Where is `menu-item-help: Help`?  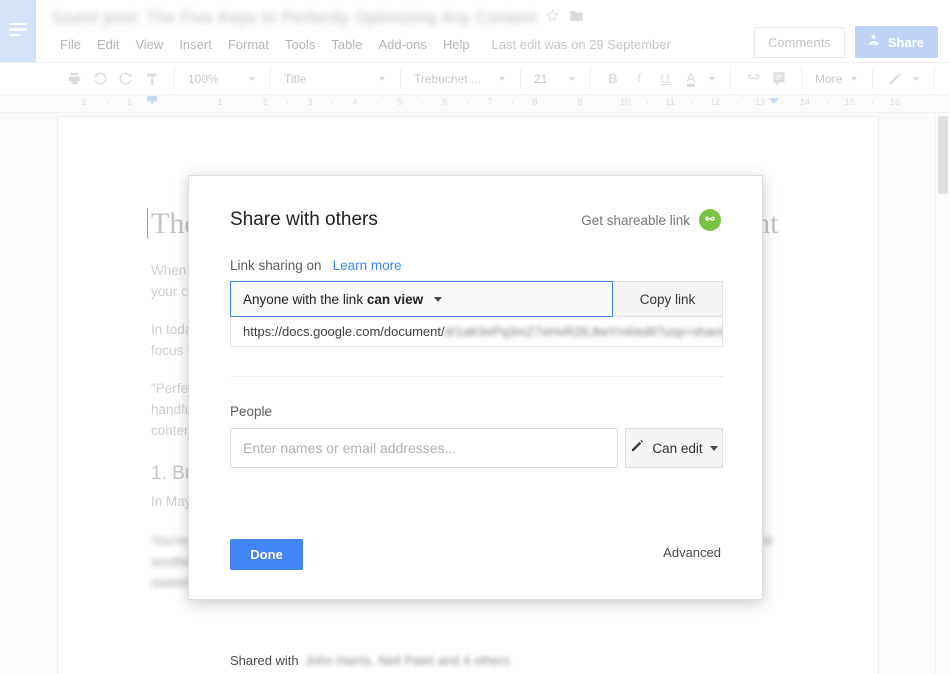 menu-item-help: Help is located at coordinates (456, 44).